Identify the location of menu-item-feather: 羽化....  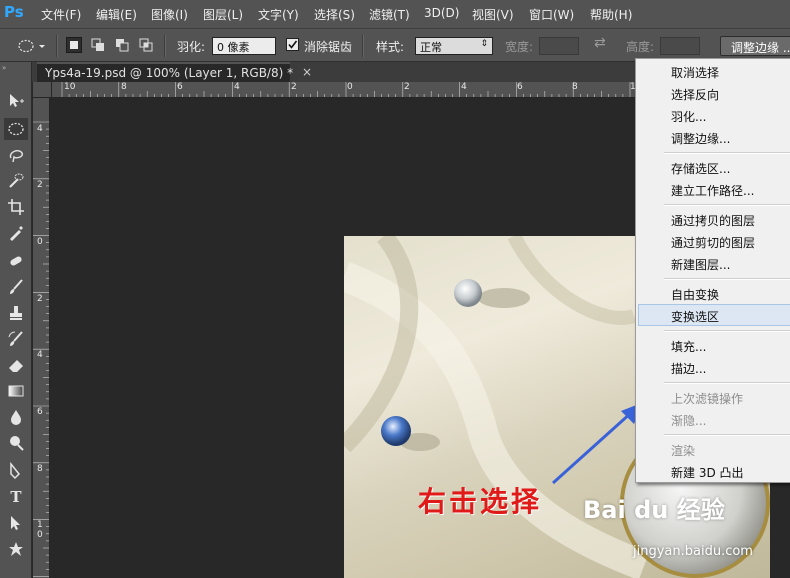
(688, 116).